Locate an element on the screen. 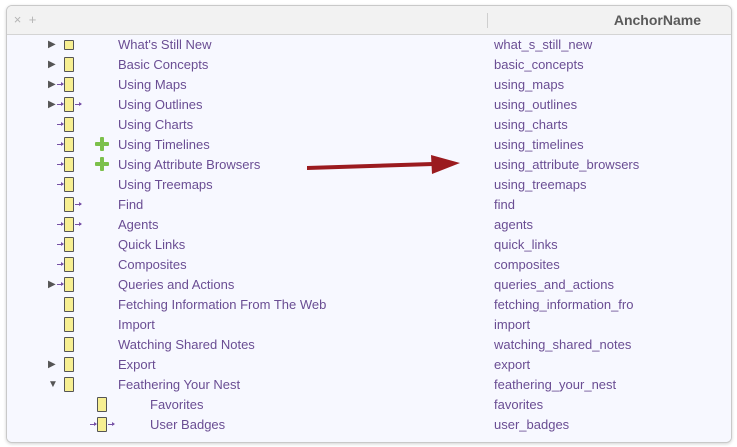 This screenshot has width=737, height=447. note-name: Using Maps is located at coordinates (152, 84).